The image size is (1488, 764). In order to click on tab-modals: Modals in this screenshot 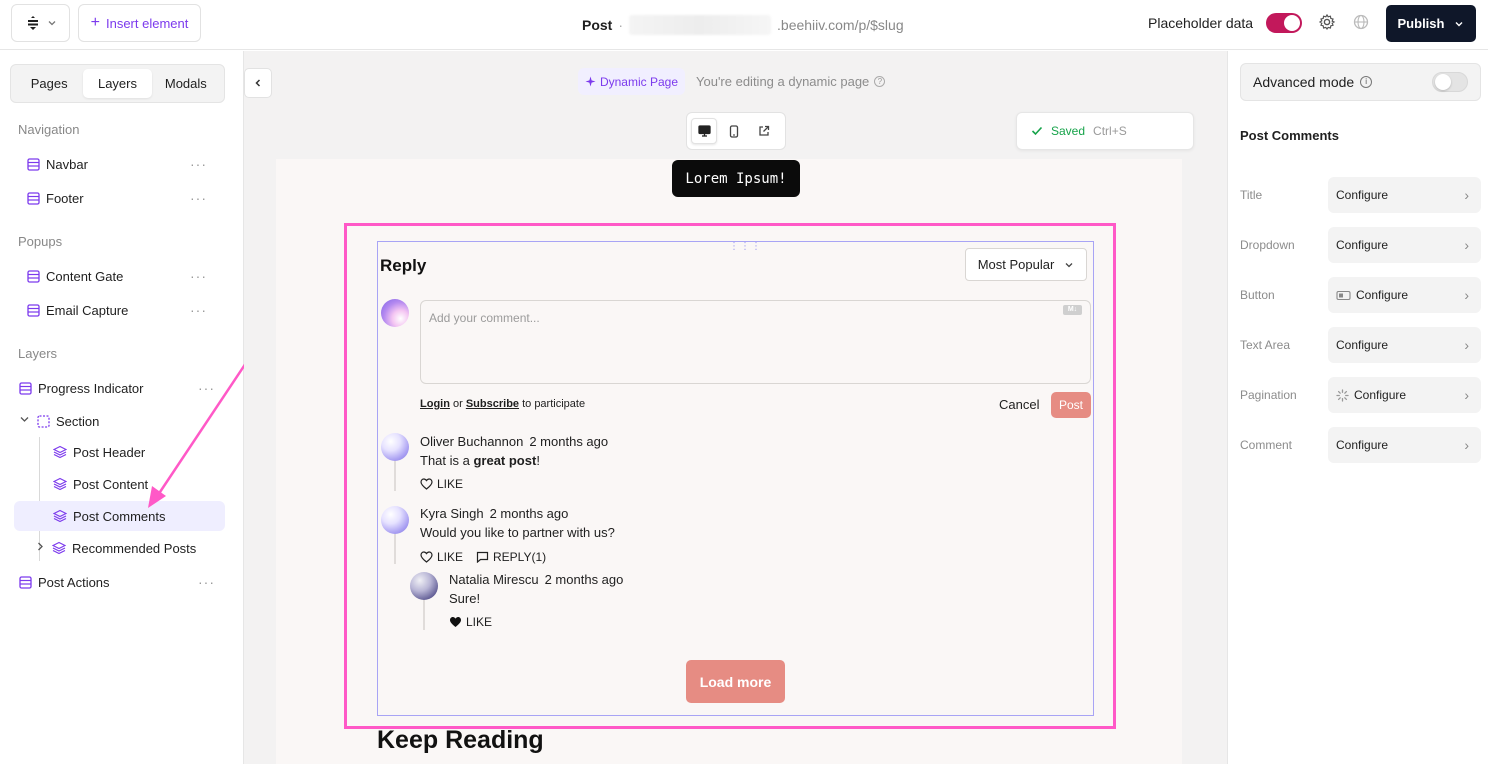, I will do `click(186, 83)`.